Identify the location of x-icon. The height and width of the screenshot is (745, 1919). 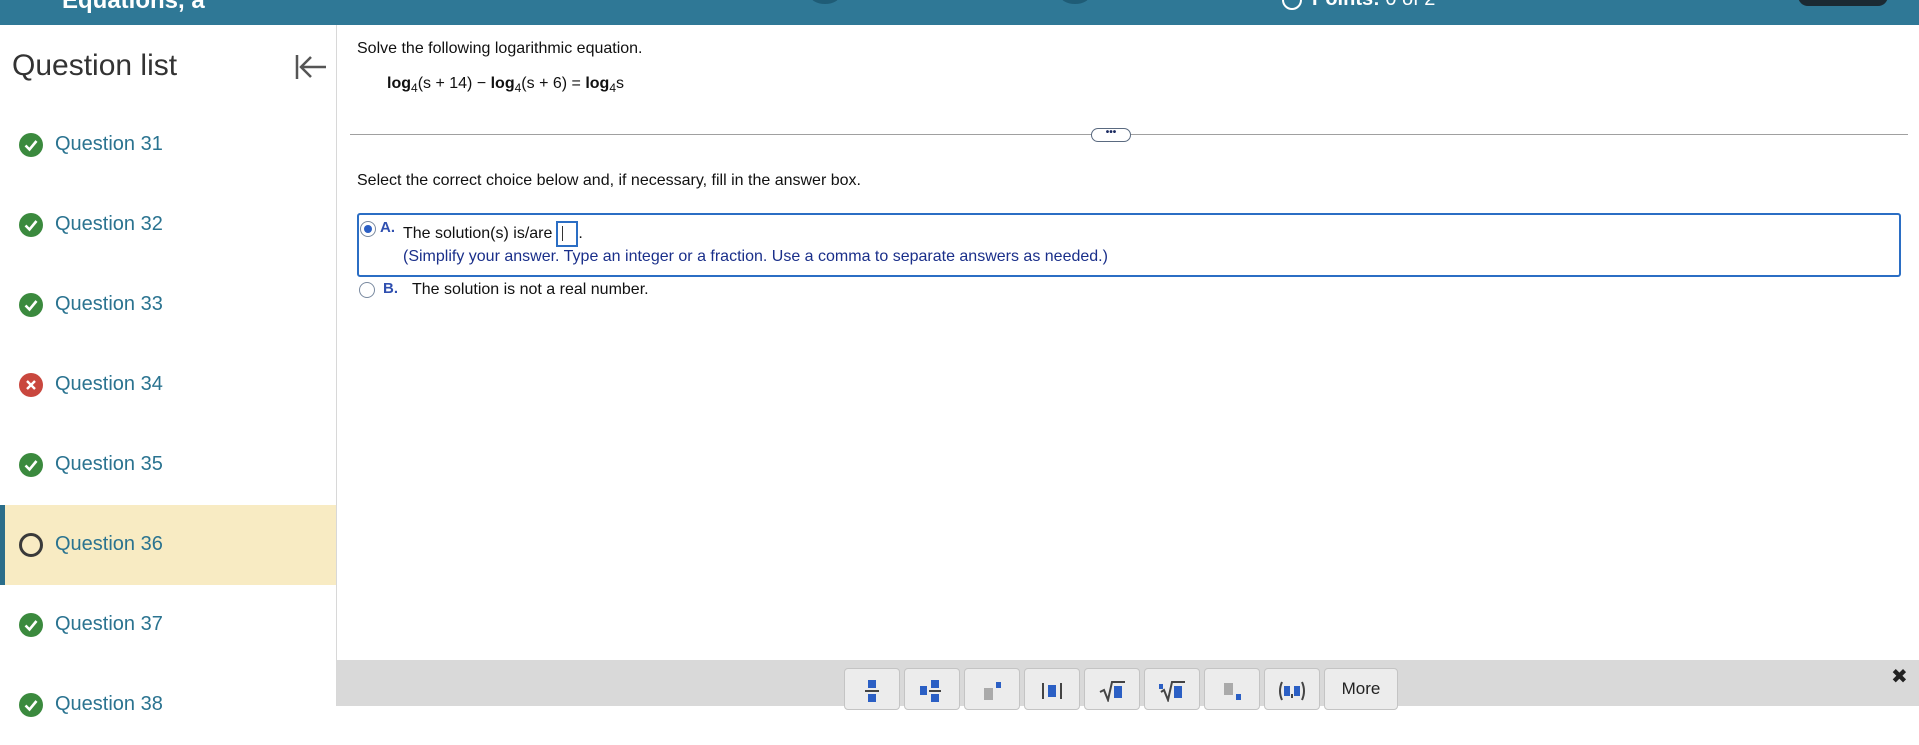
(31, 385).